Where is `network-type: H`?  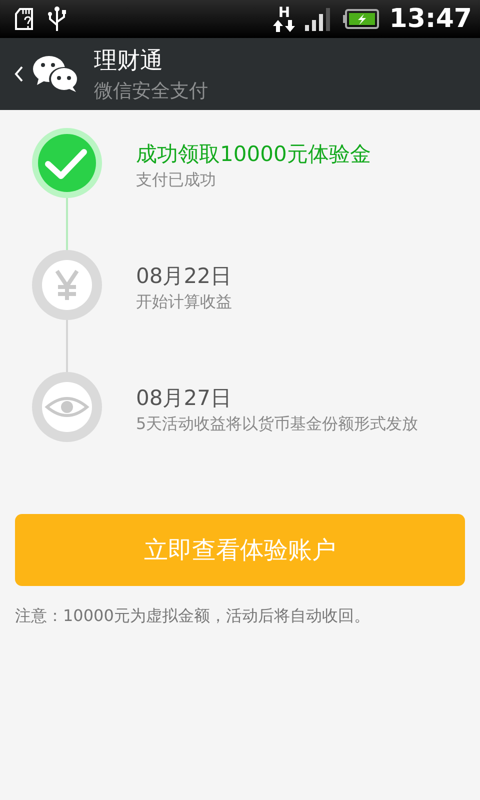
network-type: H is located at coordinates (284, 13).